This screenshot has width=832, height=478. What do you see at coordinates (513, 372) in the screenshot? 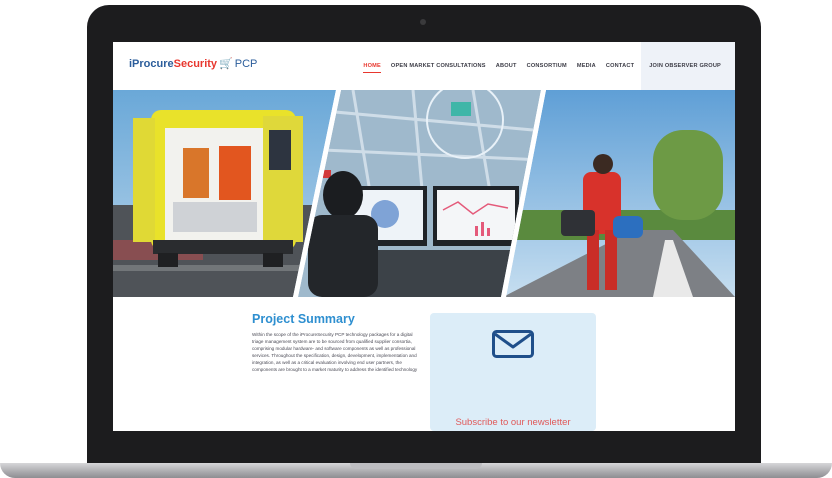
I see `newsletter-box: Subscribe to our newsletter` at bounding box center [513, 372].